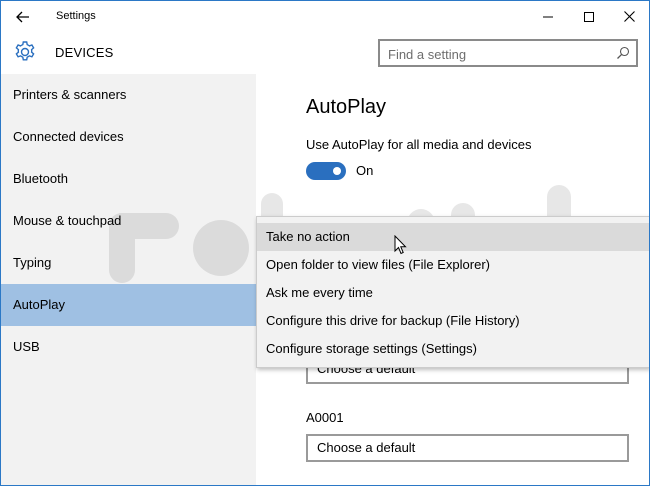  I want to click on back-button, so click(23, 17).